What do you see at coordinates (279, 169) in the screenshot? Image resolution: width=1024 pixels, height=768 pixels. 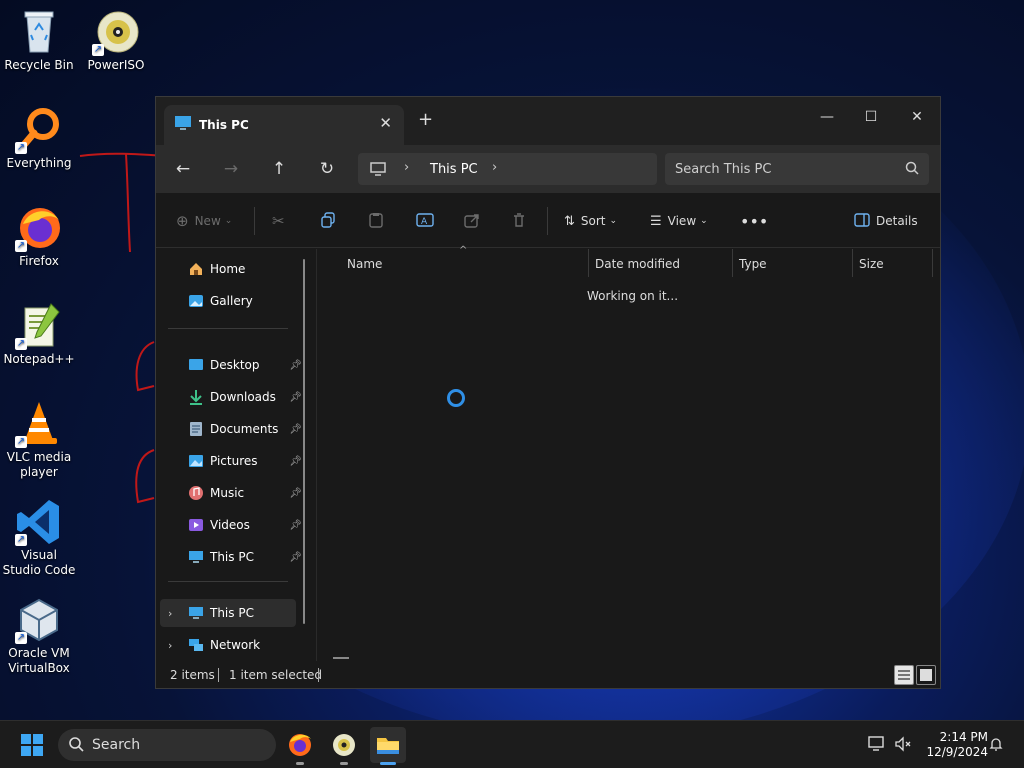 I see `up-button: ↑` at bounding box center [279, 169].